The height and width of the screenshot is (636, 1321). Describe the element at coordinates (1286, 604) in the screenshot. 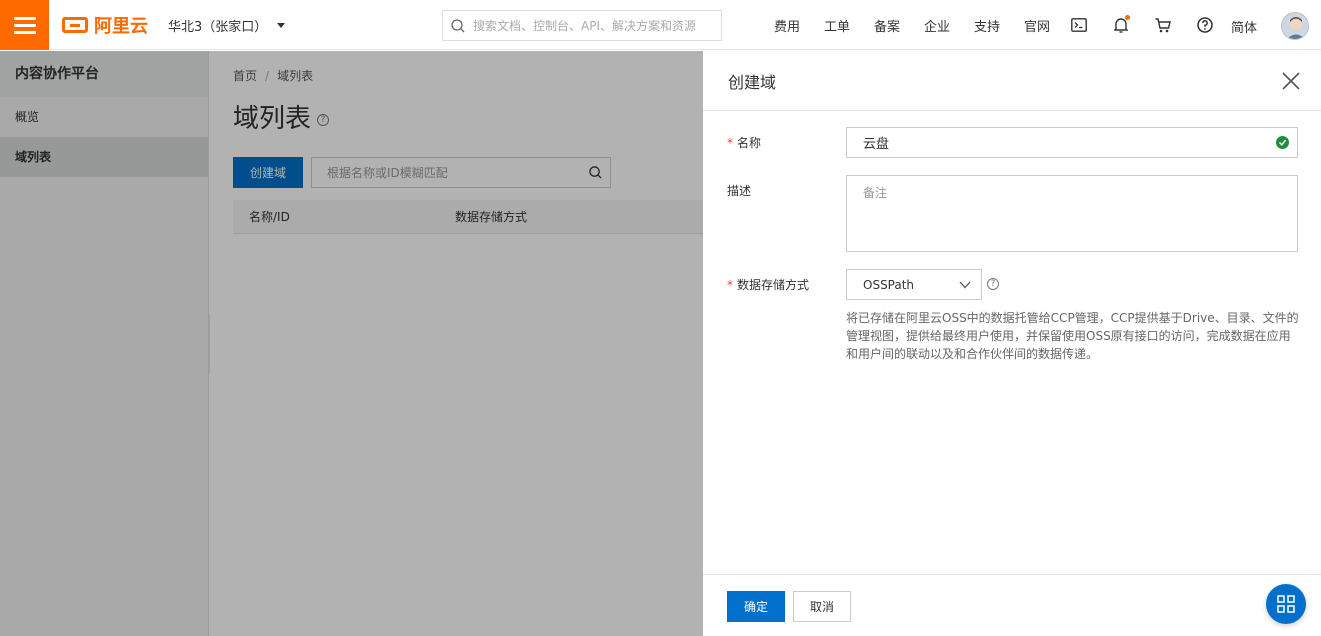

I see `grid-apps-icon` at that location.